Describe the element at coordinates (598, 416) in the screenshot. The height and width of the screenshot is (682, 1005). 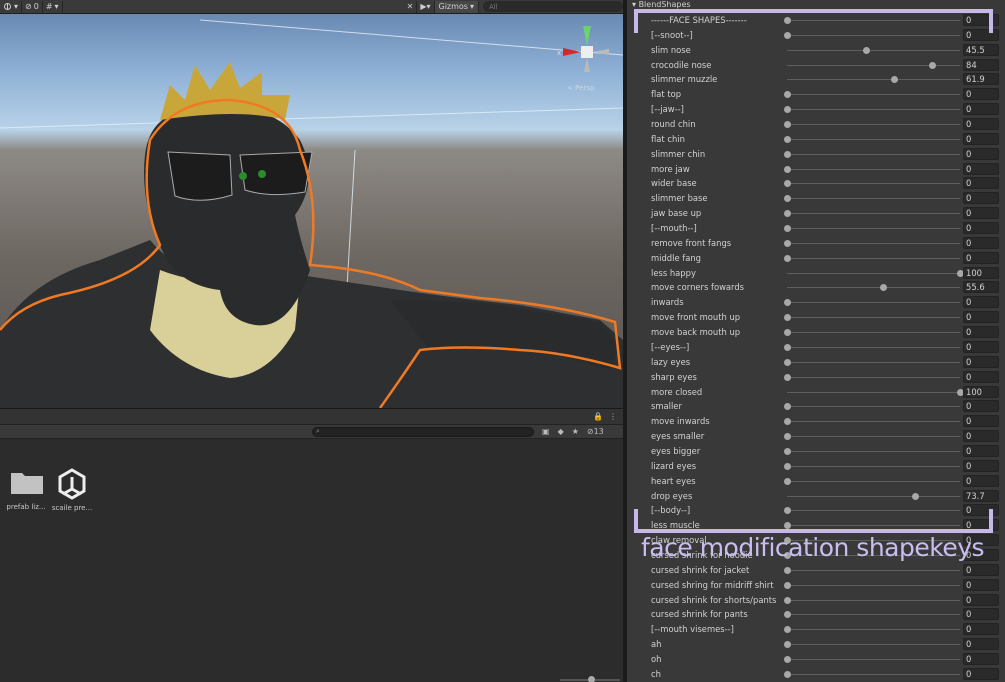
I see `lock-icon: 🔒` at that location.